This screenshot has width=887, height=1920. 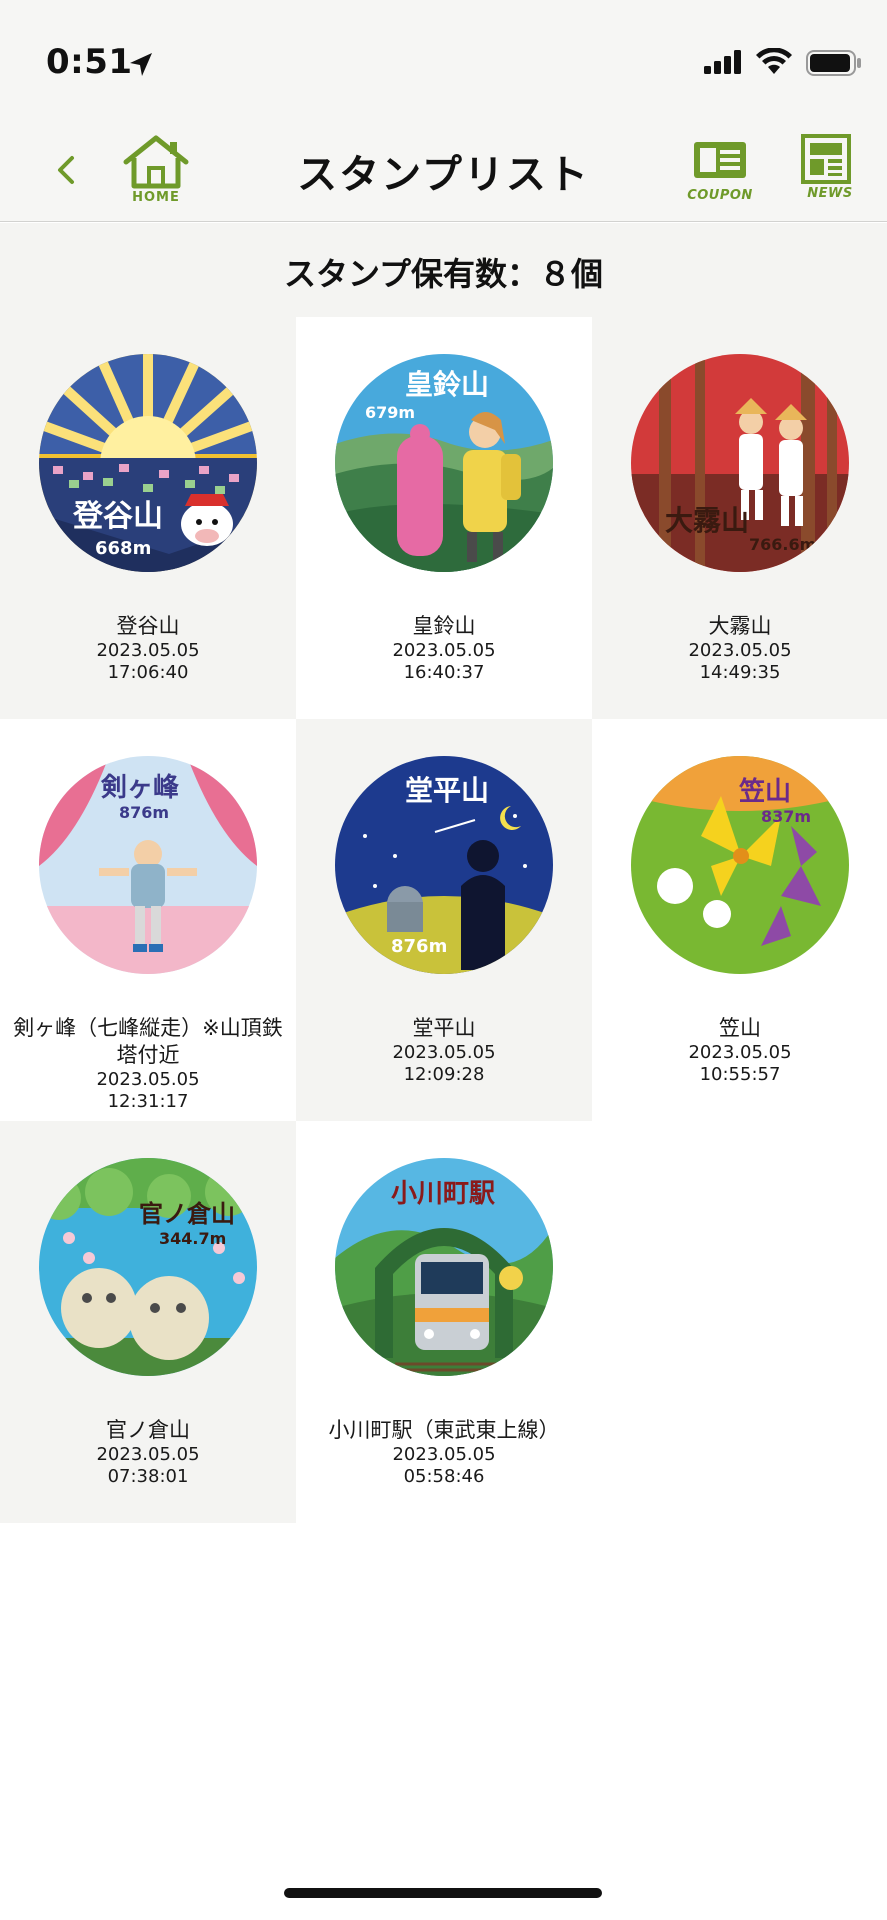 I want to click on coupon-icon, so click(x=720, y=160).